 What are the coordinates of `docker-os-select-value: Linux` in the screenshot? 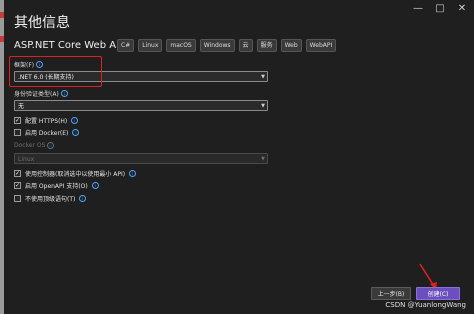 It's located at (26, 159).